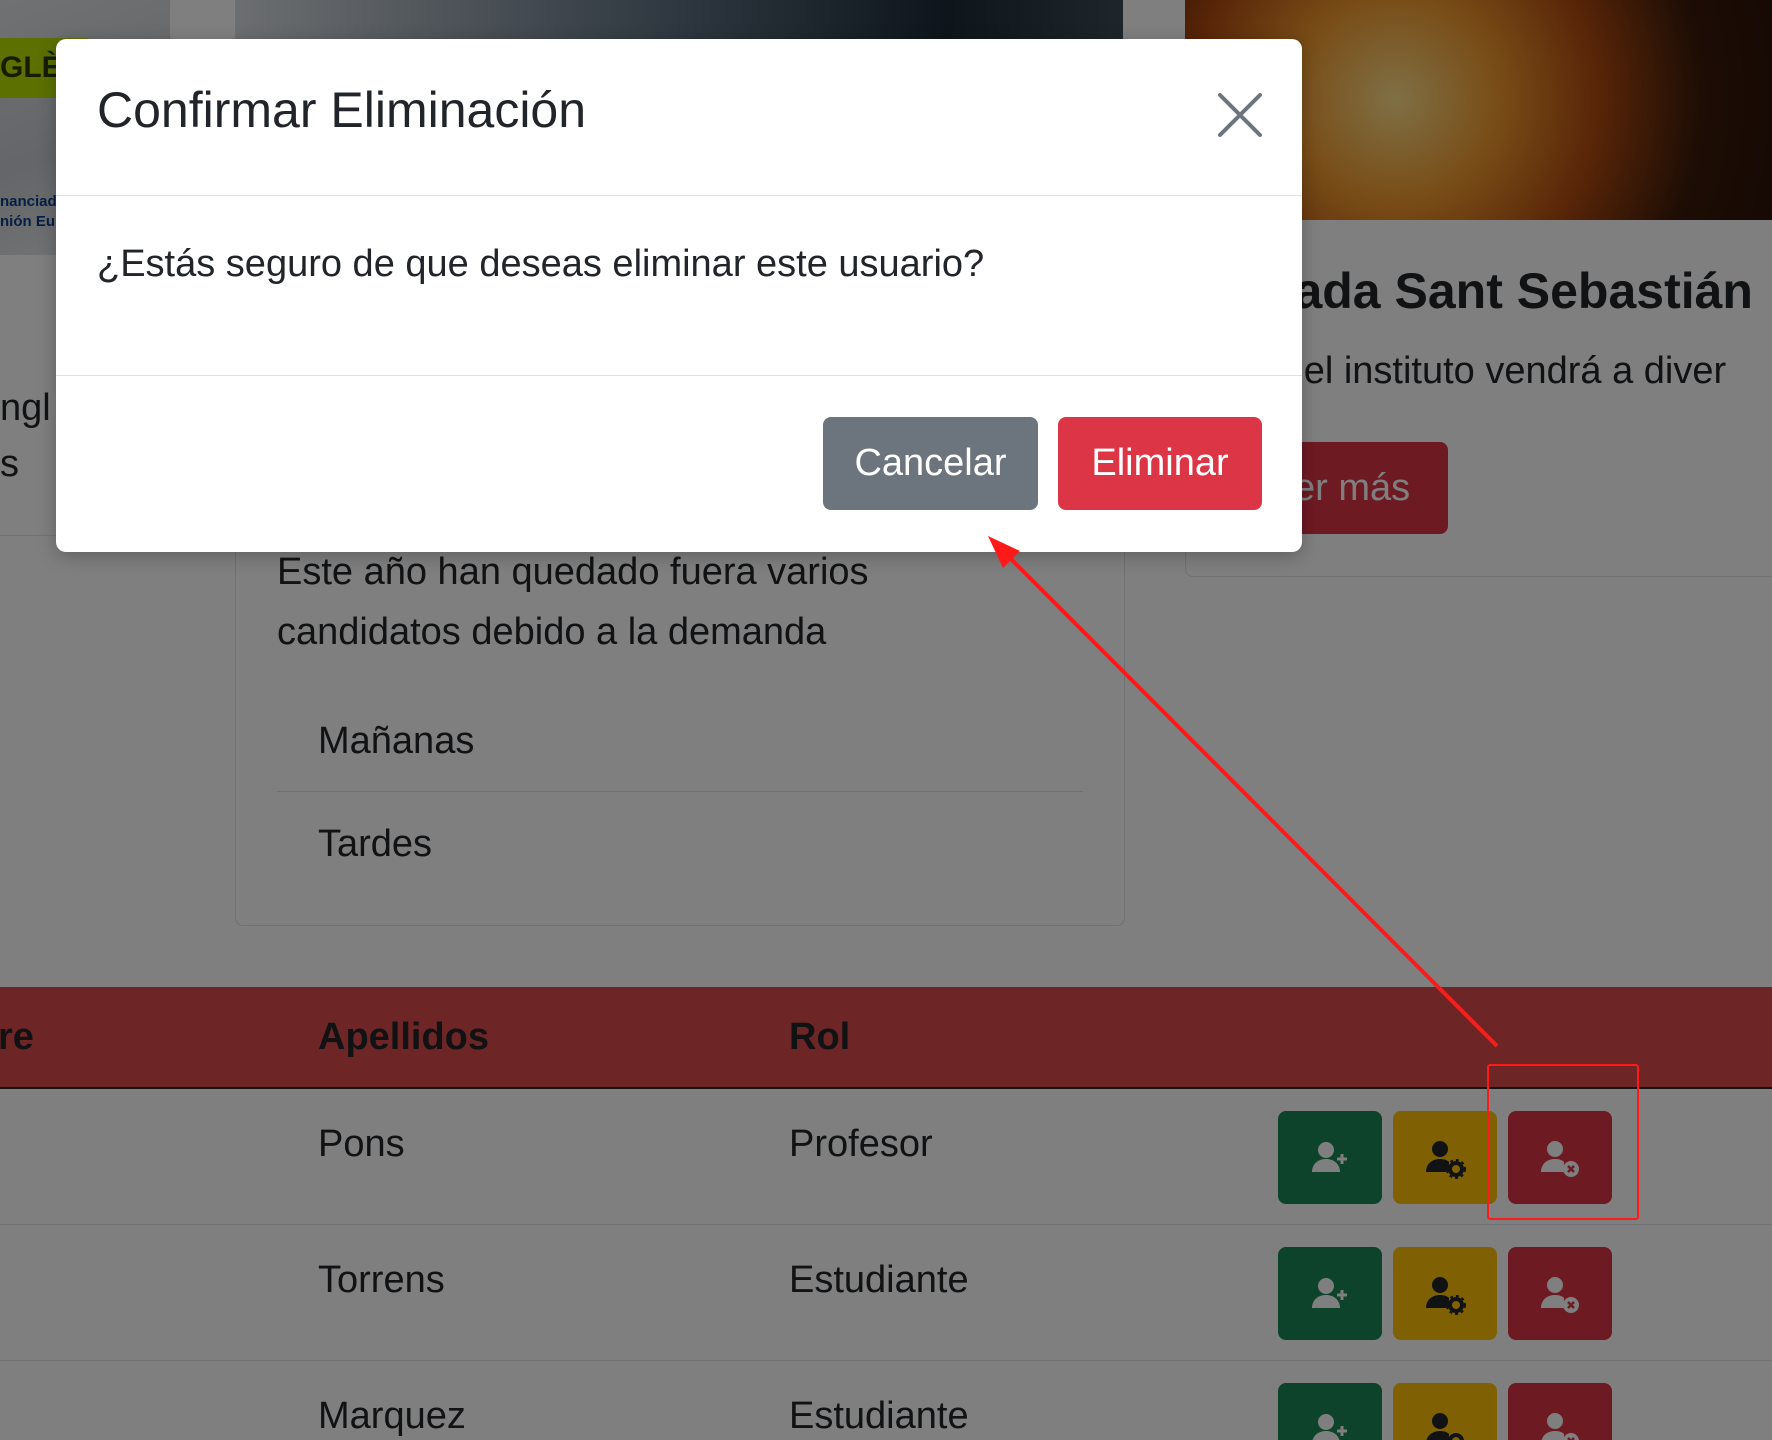 This screenshot has height=1440, width=1772. I want to click on cancel-button: Cancelar, so click(930, 463).